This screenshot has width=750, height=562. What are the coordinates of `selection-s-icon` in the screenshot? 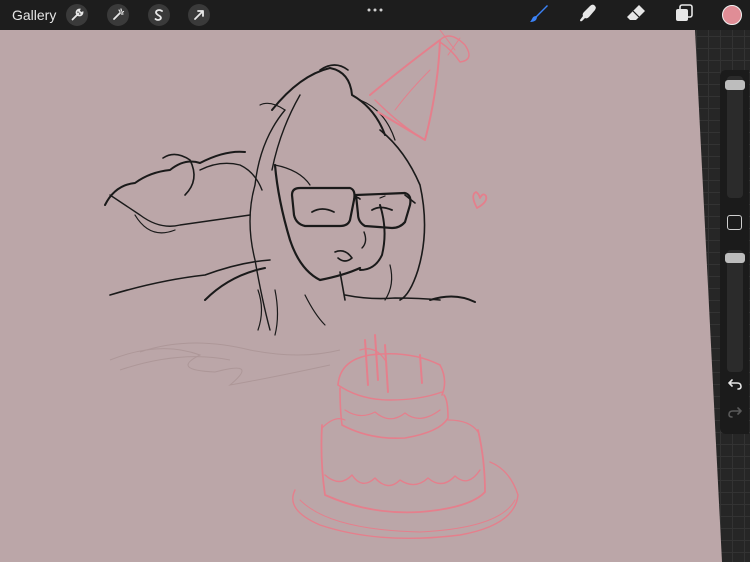 It's located at (159, 15).